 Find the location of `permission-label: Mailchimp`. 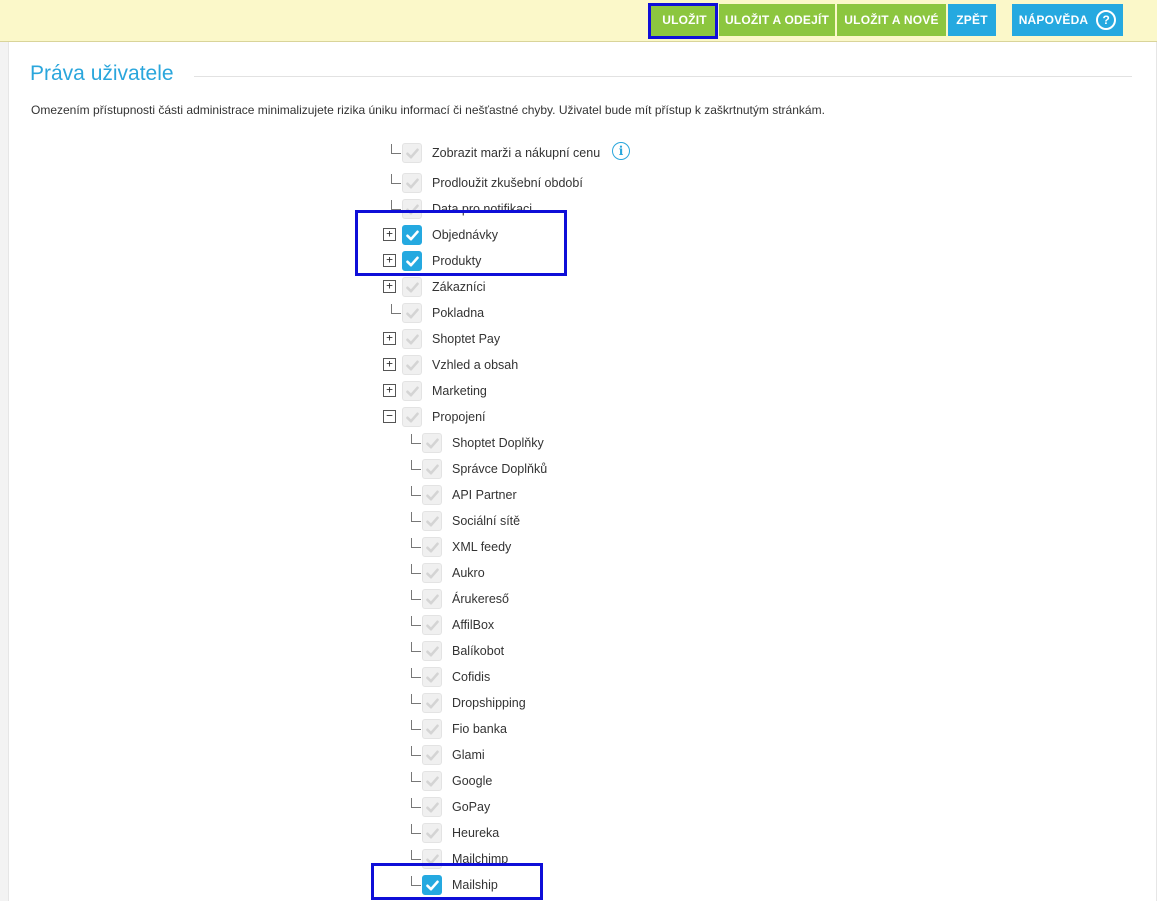

permission-label: Mailchimp is located at coordinates (480, 859).